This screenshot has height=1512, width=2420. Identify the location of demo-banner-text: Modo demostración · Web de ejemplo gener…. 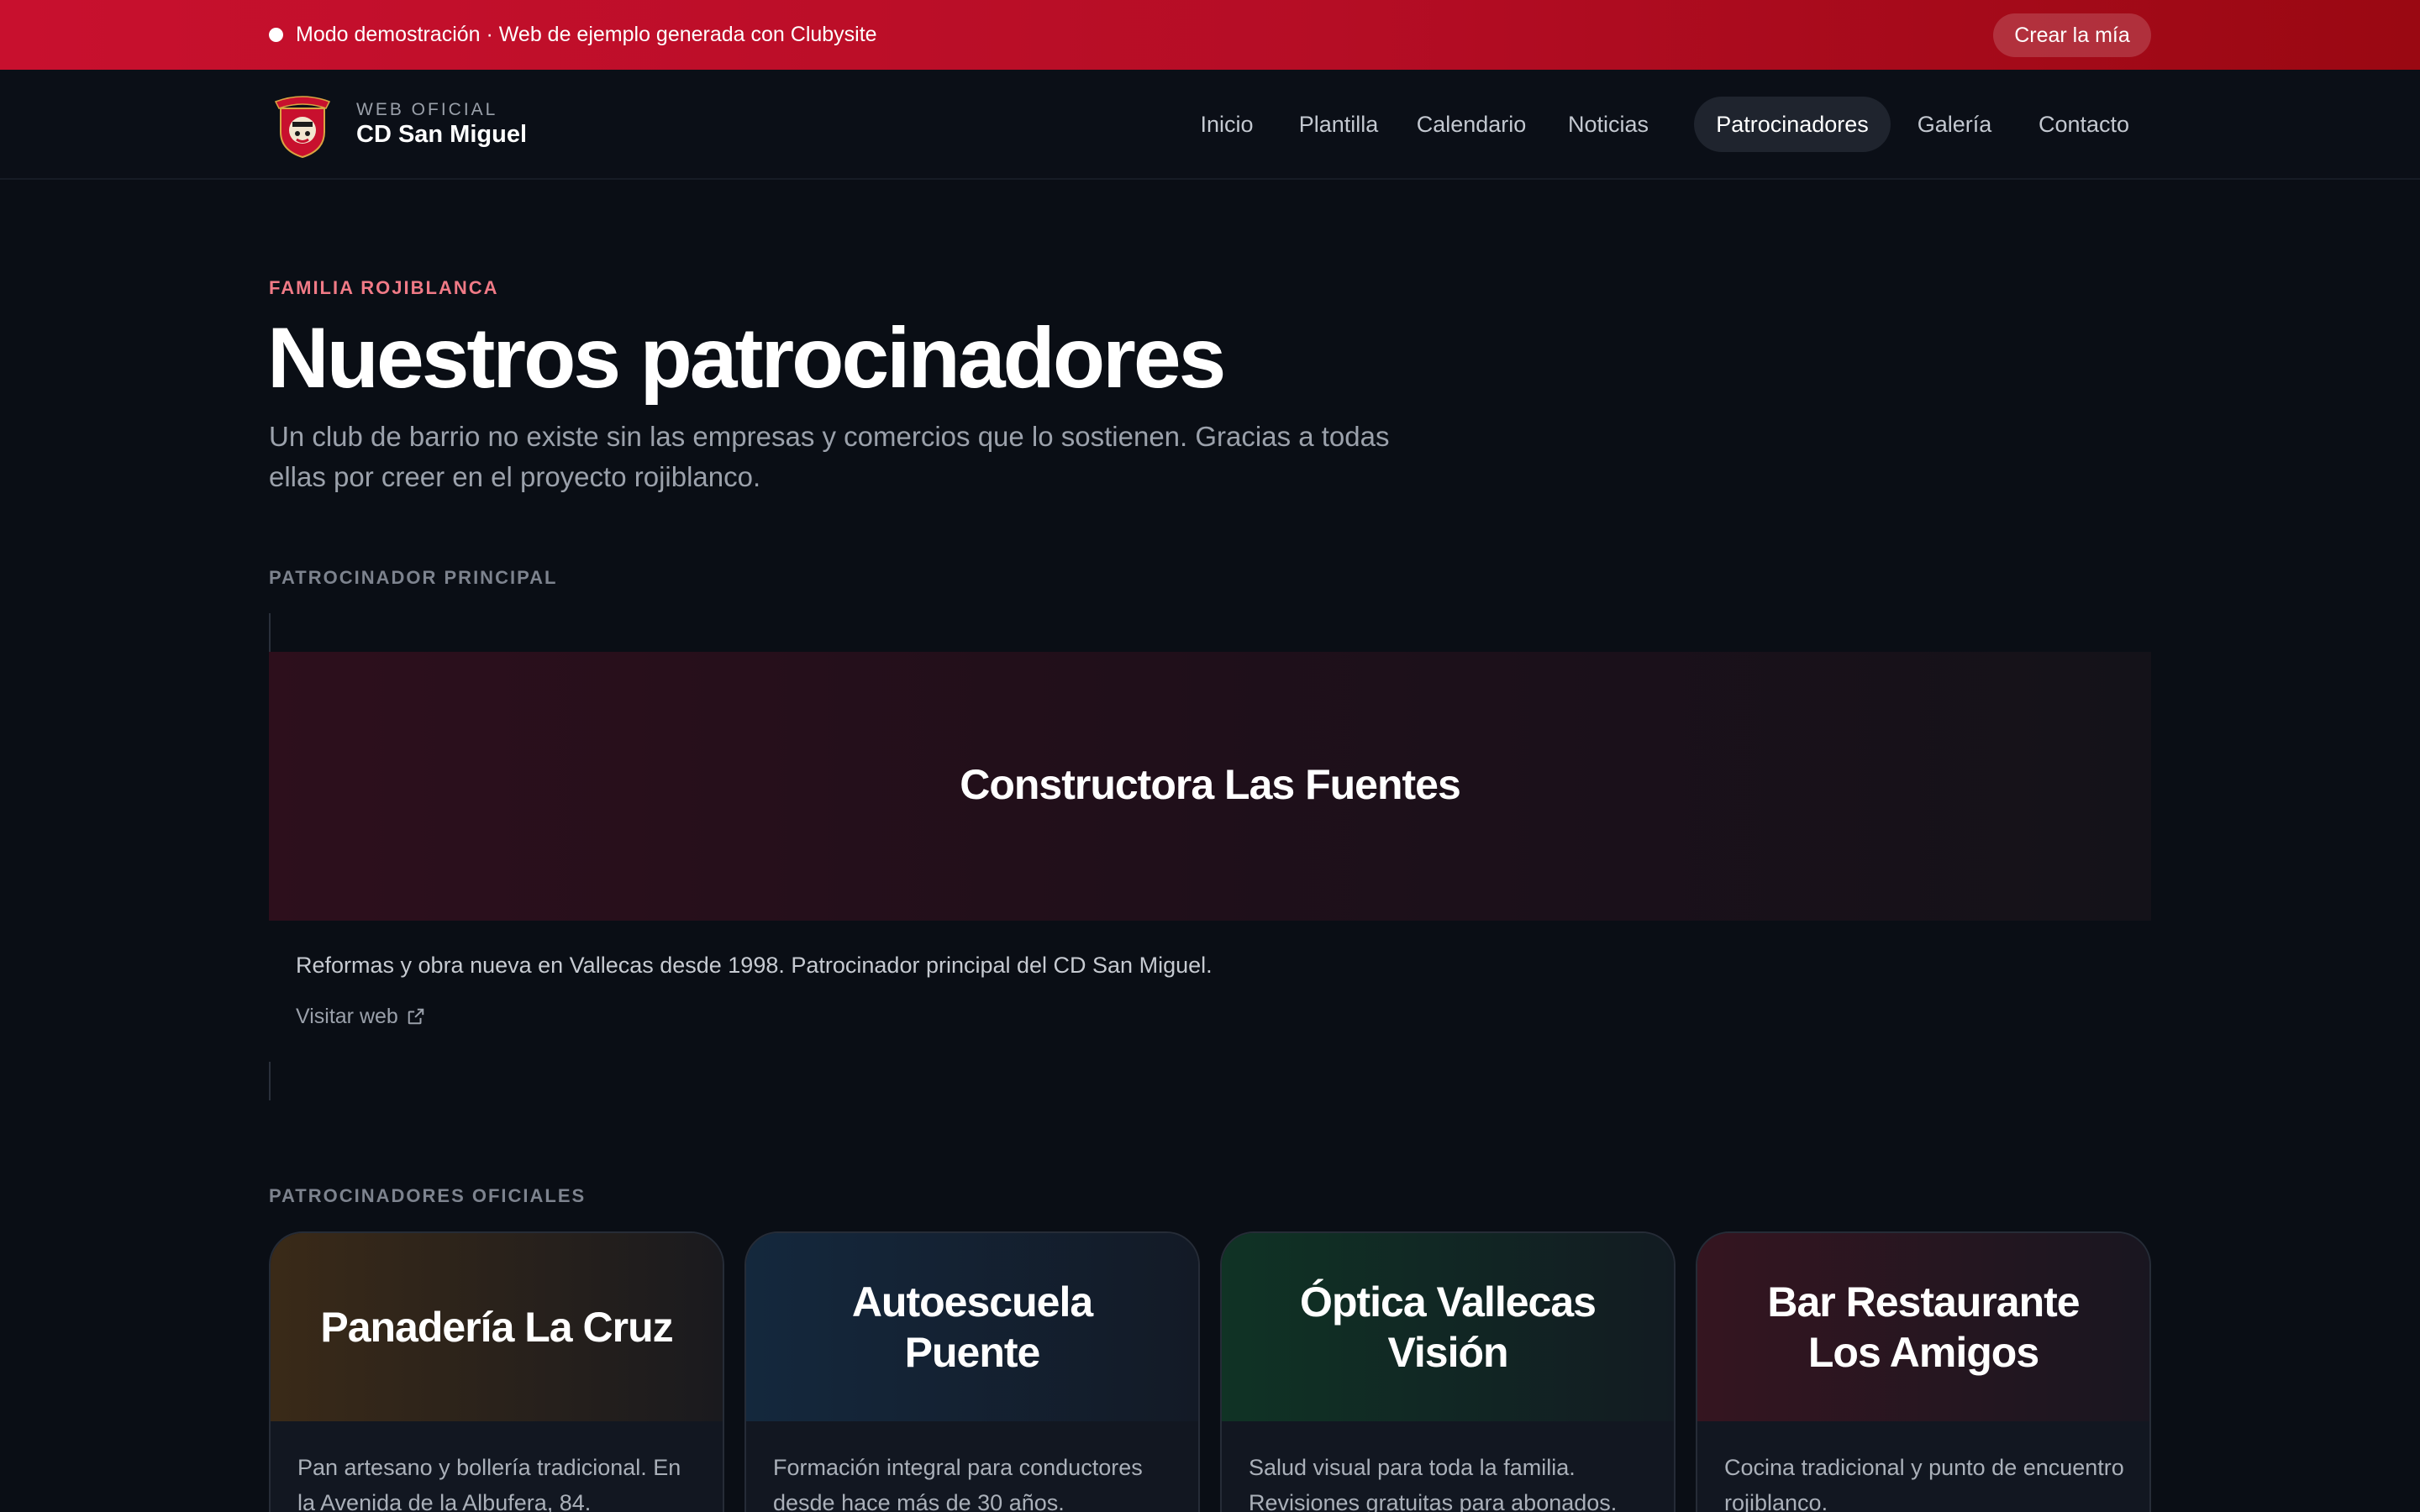
(586, 34).